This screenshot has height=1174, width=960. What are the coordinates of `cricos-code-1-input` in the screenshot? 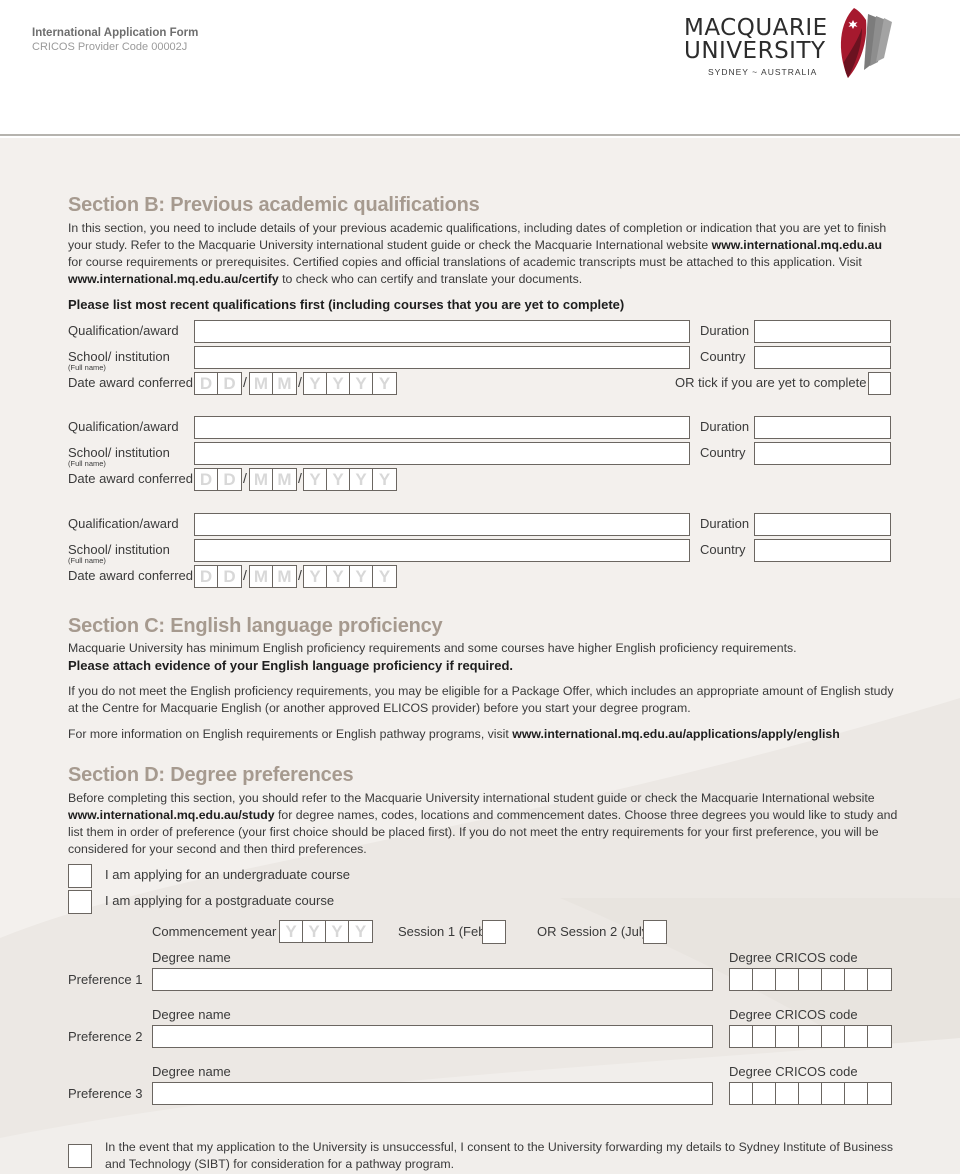 It's located at (810, 979).